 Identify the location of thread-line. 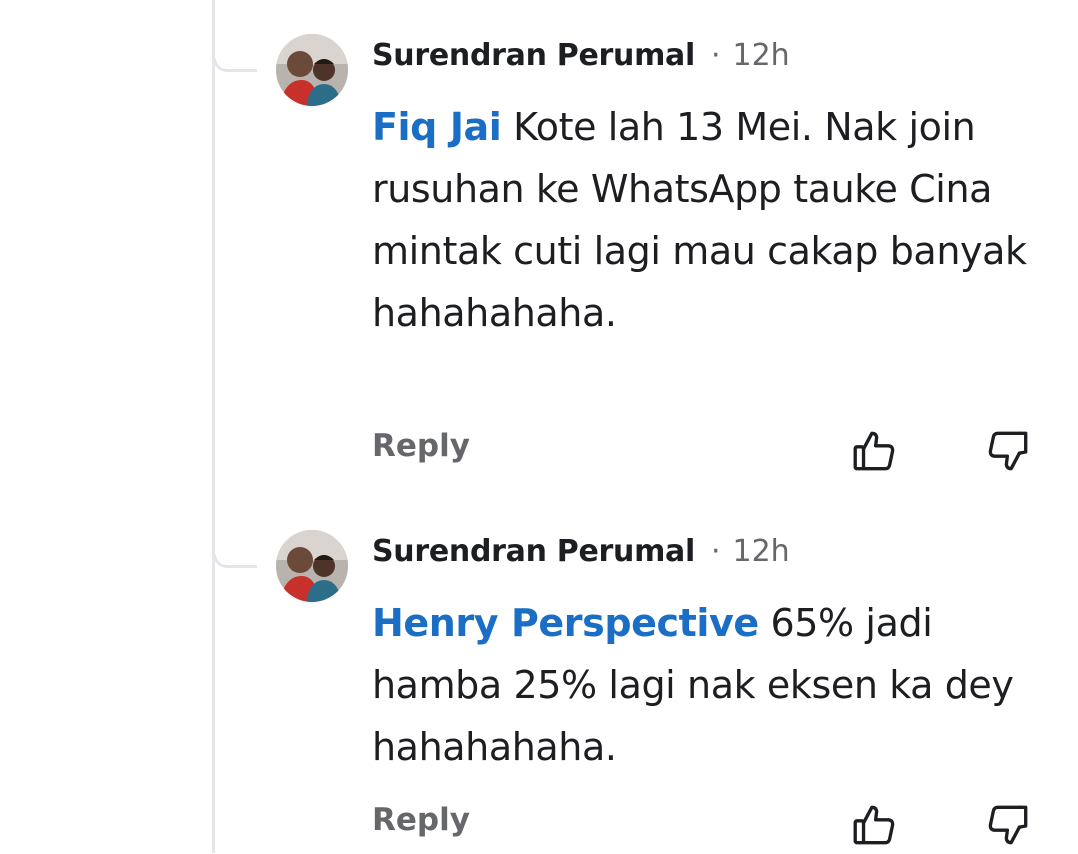
(213, 426).